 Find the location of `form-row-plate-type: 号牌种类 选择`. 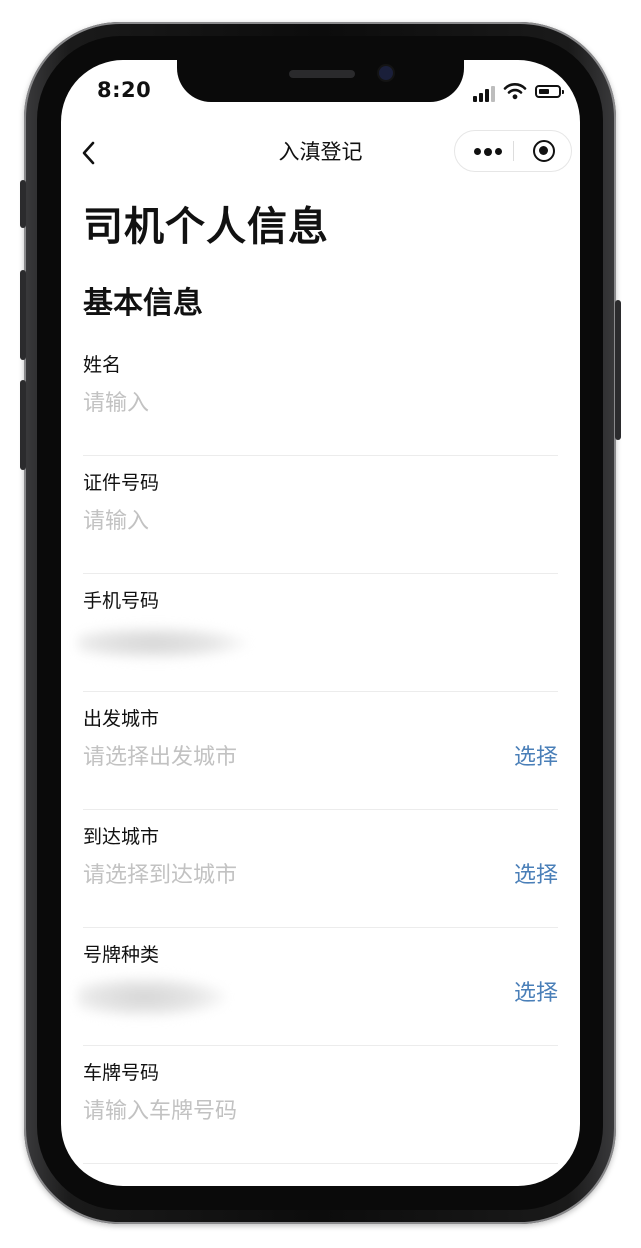

form-row-plate-type: 号牌种类 选择 is located at coordinates (317, 987).